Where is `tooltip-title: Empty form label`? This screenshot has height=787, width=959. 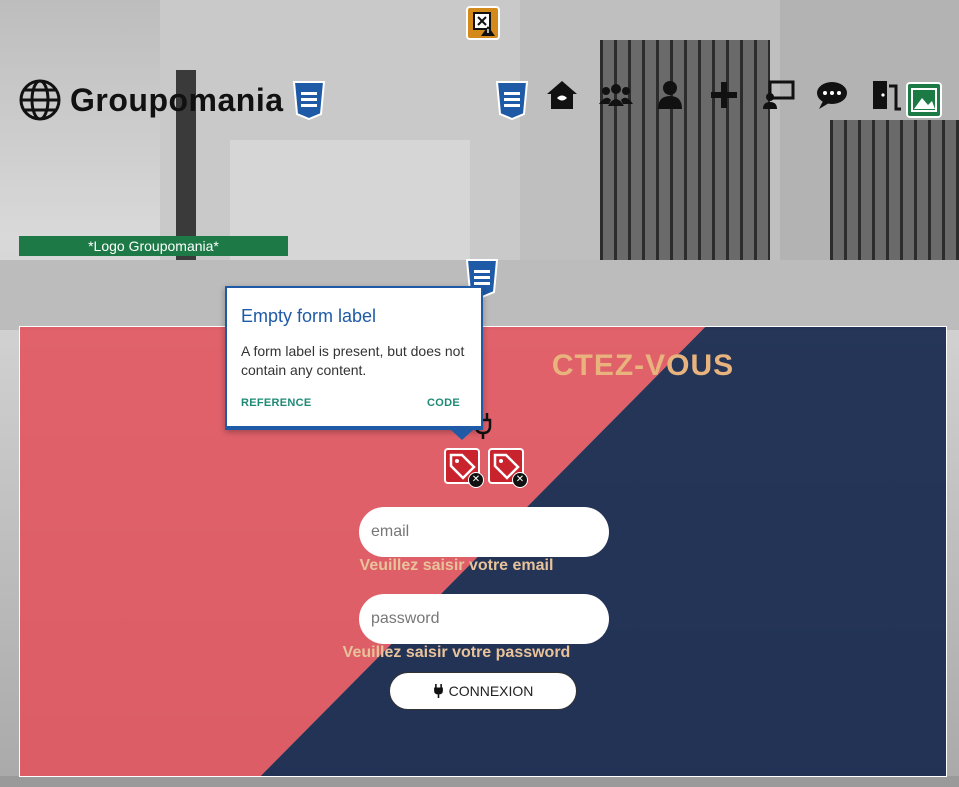
tooltip-title: Empty form label is located at coordinates (309, 316).